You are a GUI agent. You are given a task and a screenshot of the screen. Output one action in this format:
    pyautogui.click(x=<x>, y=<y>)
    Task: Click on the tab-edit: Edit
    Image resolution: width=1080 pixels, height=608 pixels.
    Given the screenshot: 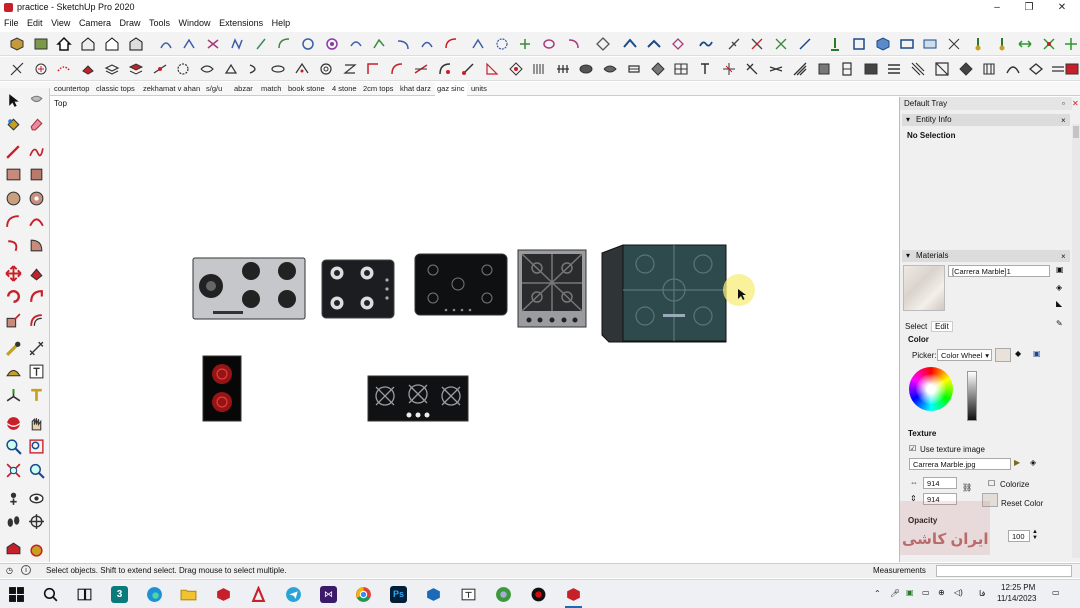 What is the action you would take?
    pyautogui.click(x=942, y=326)
    